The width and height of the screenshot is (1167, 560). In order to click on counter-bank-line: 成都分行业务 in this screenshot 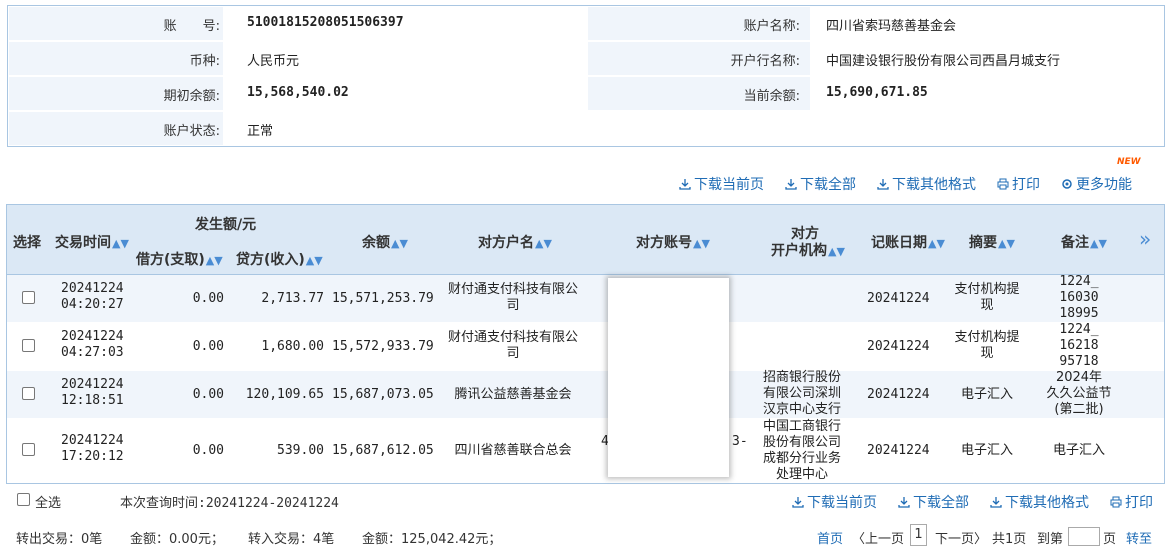, I will do `click(801, 458)`.